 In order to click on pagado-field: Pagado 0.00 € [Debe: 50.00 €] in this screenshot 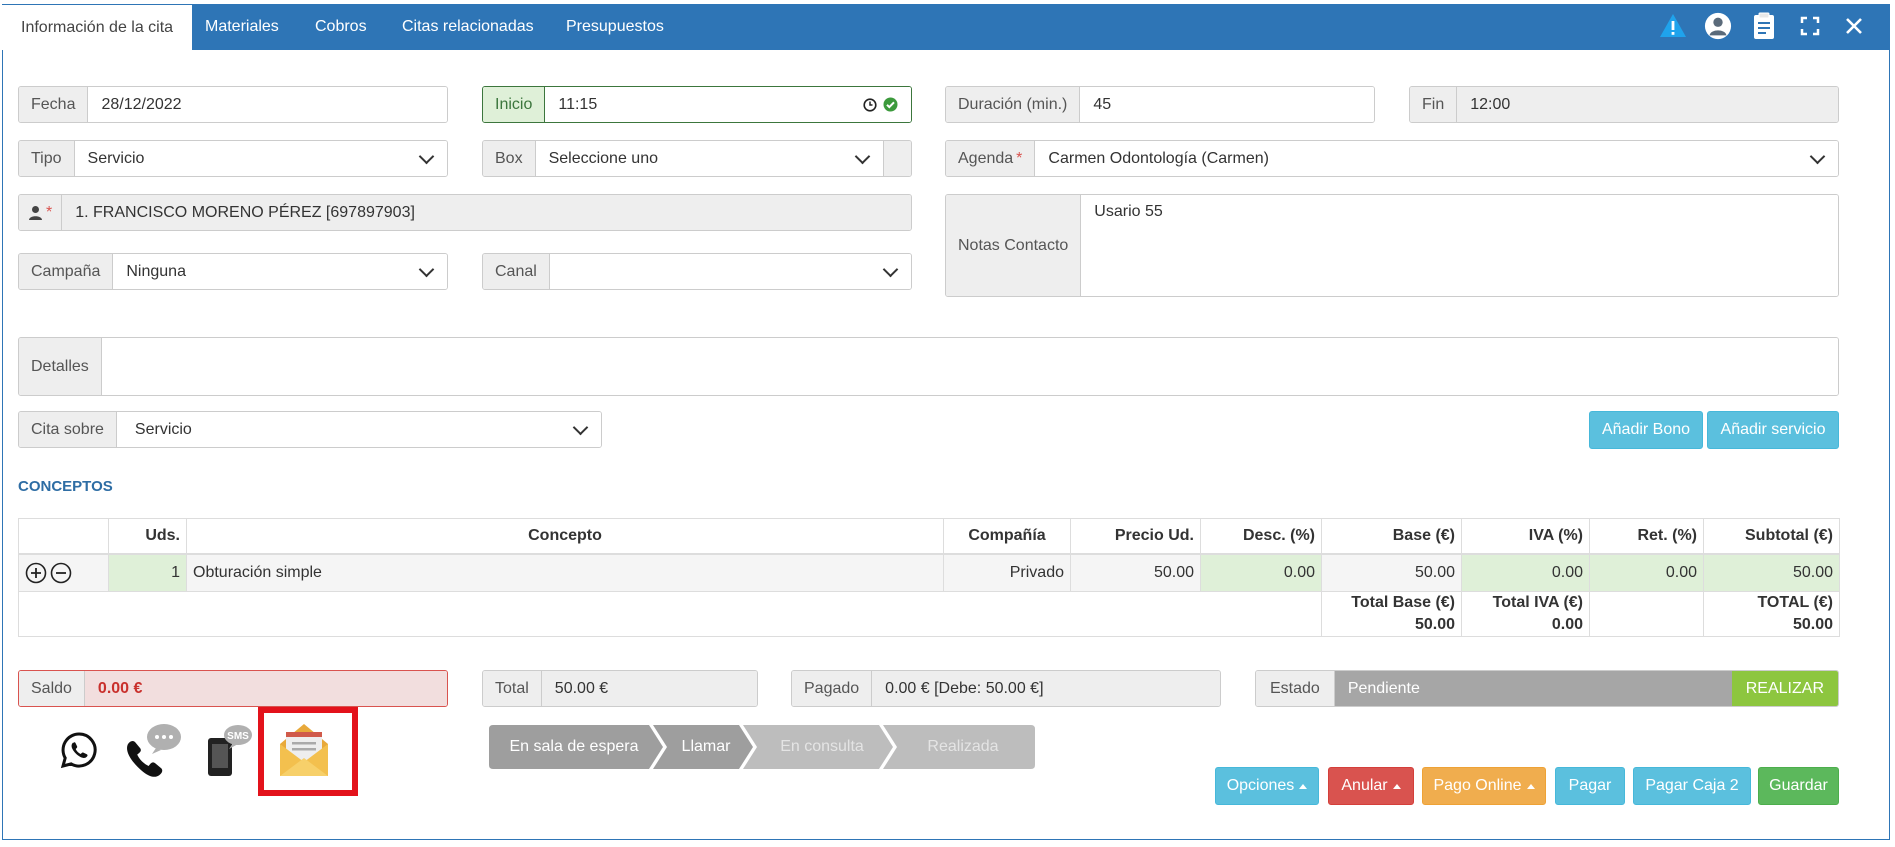, I will do `click(1006, 688)`.